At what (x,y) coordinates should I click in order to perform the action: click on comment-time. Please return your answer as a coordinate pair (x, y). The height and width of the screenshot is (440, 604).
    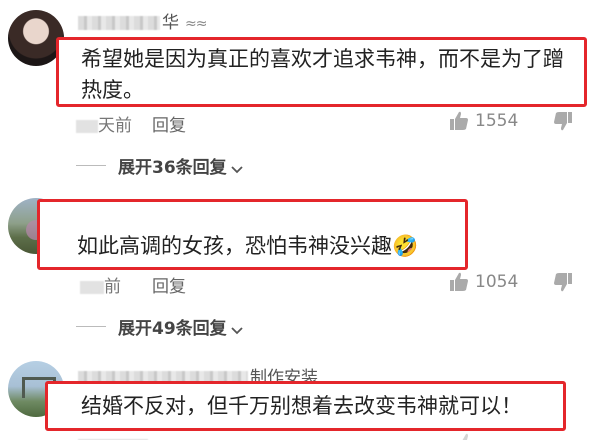
    Looking at the image, I should click on (113, 436).